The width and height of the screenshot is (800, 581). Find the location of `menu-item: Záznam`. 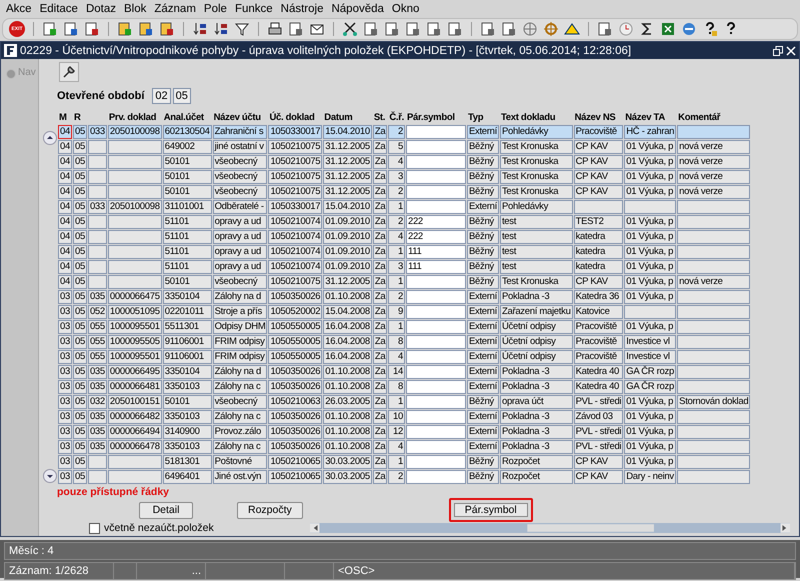

menu-item: Záznam is located at coordinates (175, 9).